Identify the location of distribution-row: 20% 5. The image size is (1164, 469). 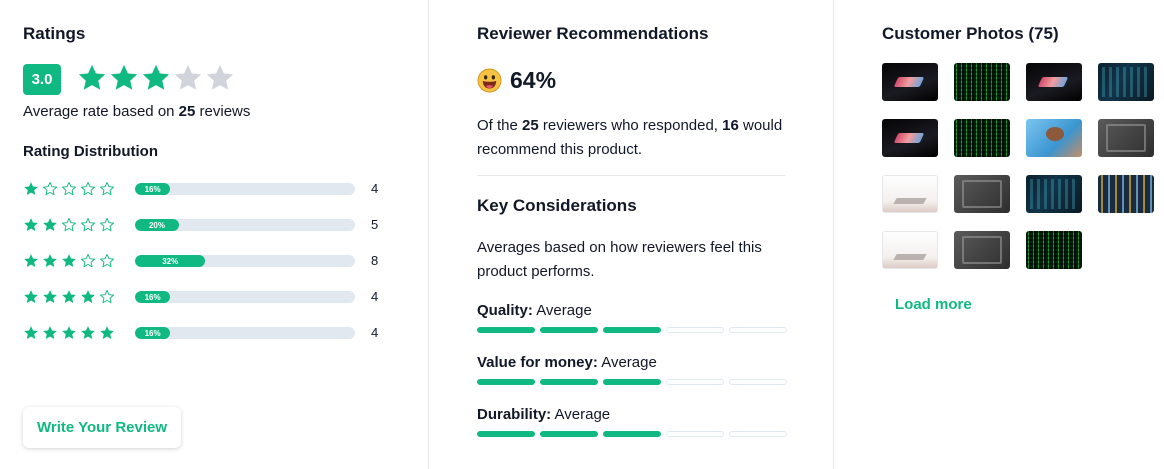
(213, 225).